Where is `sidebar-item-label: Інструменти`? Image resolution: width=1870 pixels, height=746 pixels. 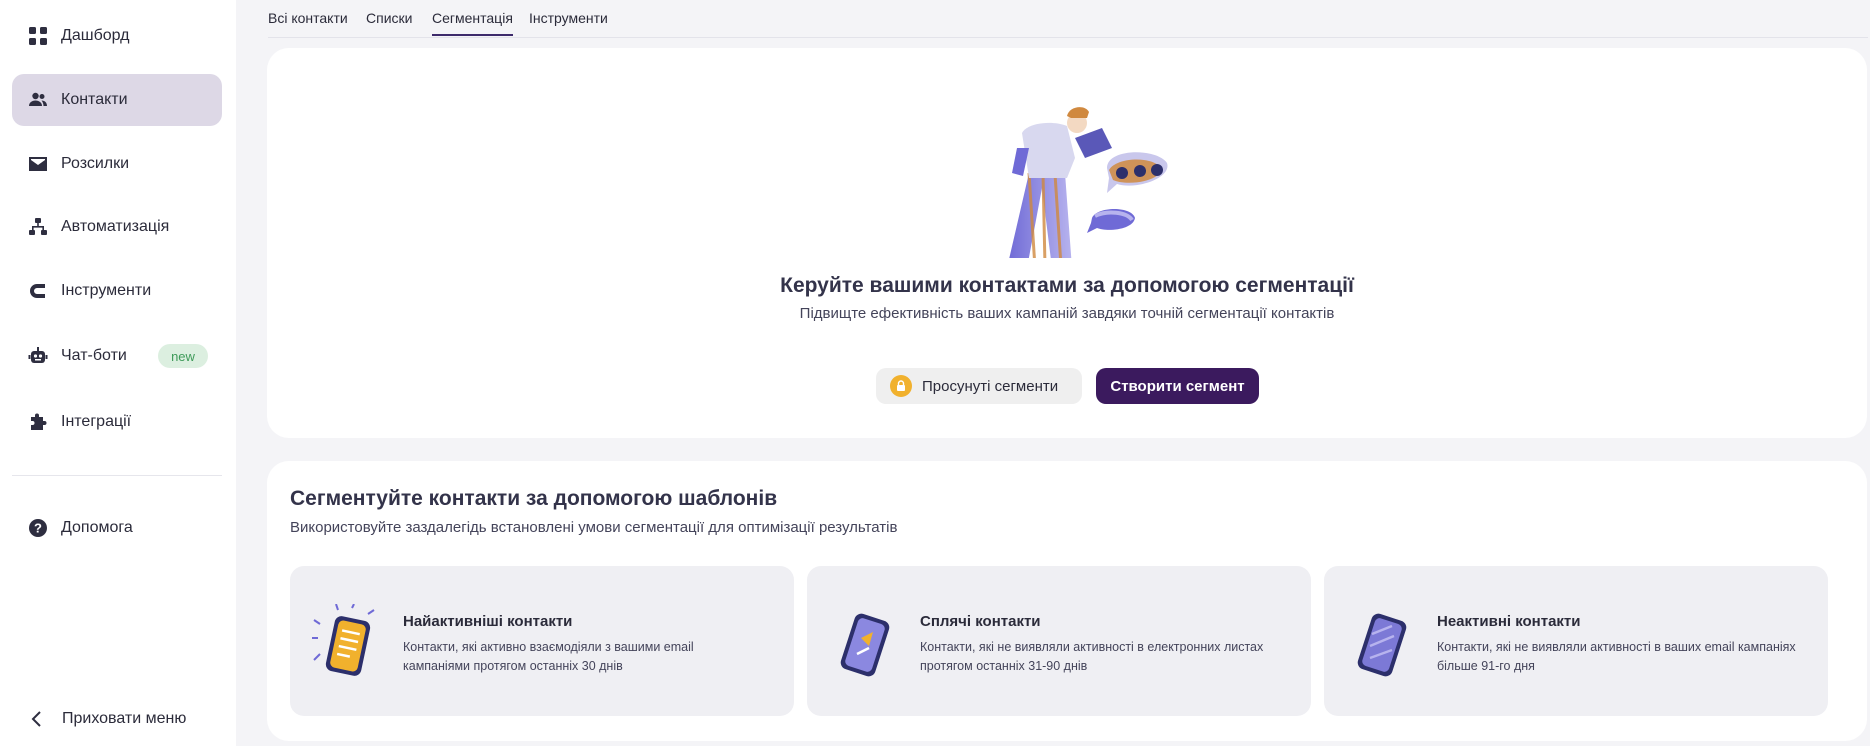
sidebar-item-label: Інструменти is located at coordinates (106, 290).